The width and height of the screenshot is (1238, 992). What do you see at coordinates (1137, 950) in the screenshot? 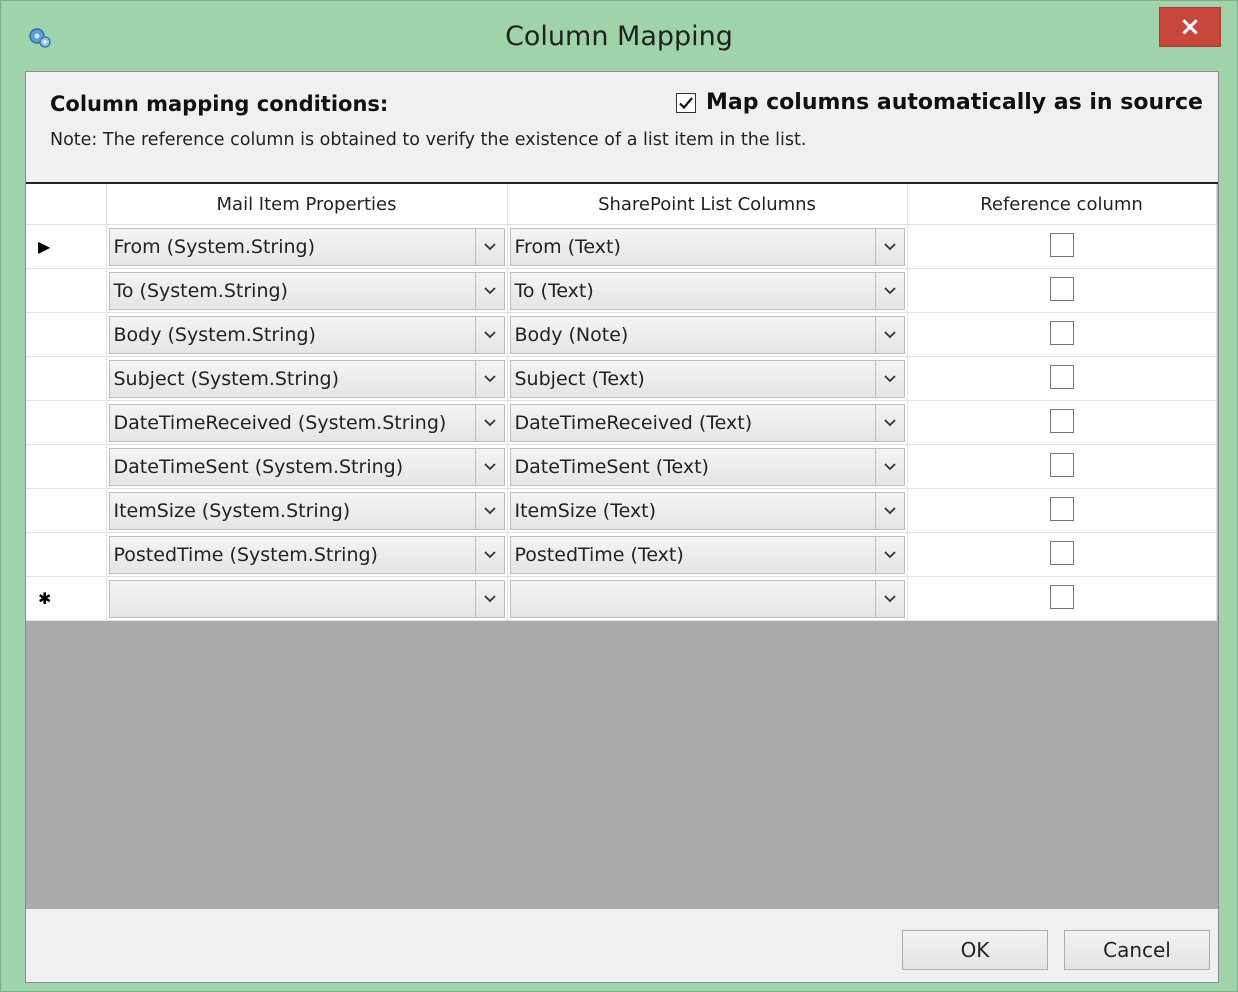
I see `cancel-button: Cancel` at bounding box center [1137, 950].